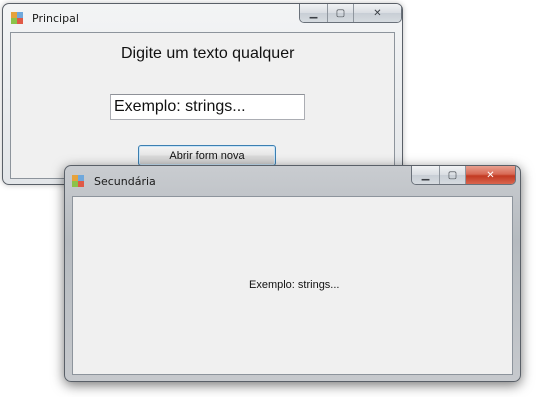  What do you see at coordinates (55, 18) in the screenshot?
I see `principal-title: Principal` at bounding box center [55, 18].